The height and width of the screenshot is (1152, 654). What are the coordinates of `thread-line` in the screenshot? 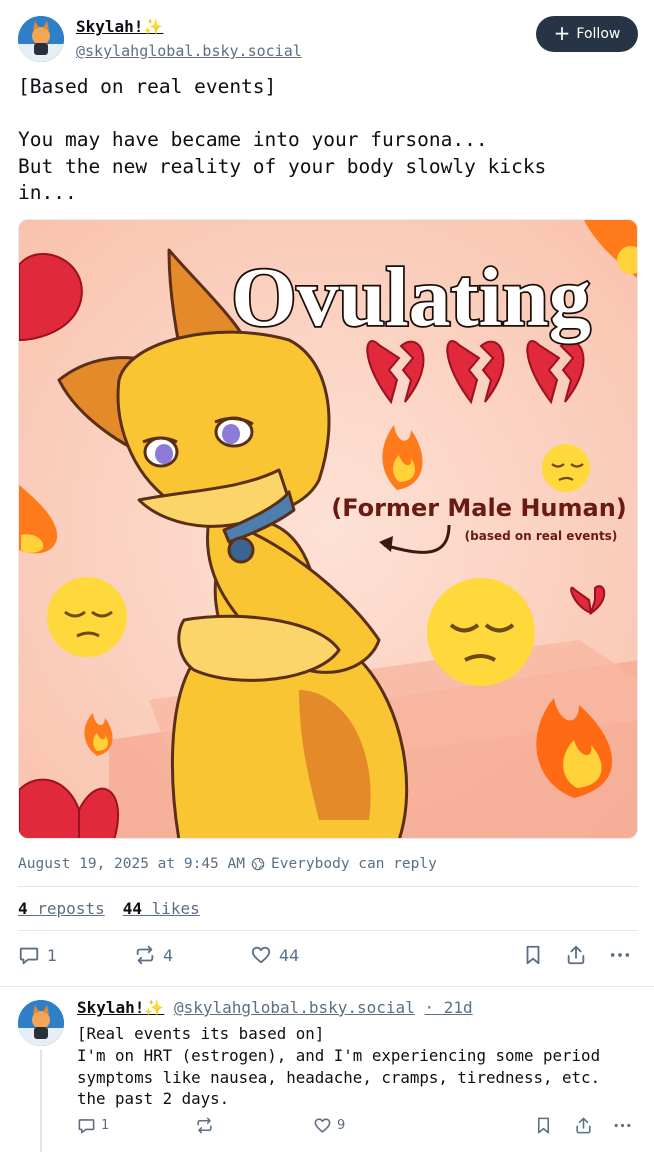 It's located at (41, 1101).